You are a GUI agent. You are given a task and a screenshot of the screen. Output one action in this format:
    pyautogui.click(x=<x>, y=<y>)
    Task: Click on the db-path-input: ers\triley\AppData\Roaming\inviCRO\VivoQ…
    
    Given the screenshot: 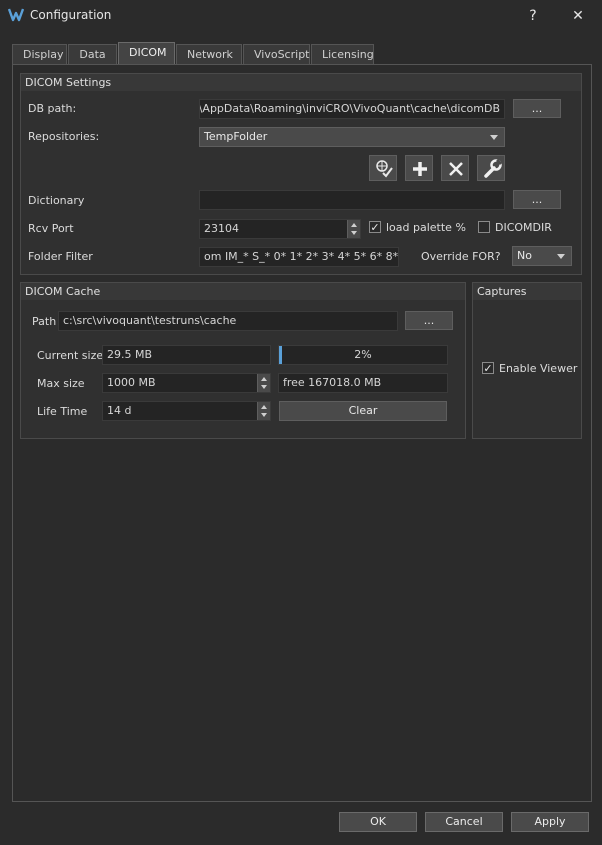 What is the action you would take?
    pyautogui.click(x=352, y=109)
    